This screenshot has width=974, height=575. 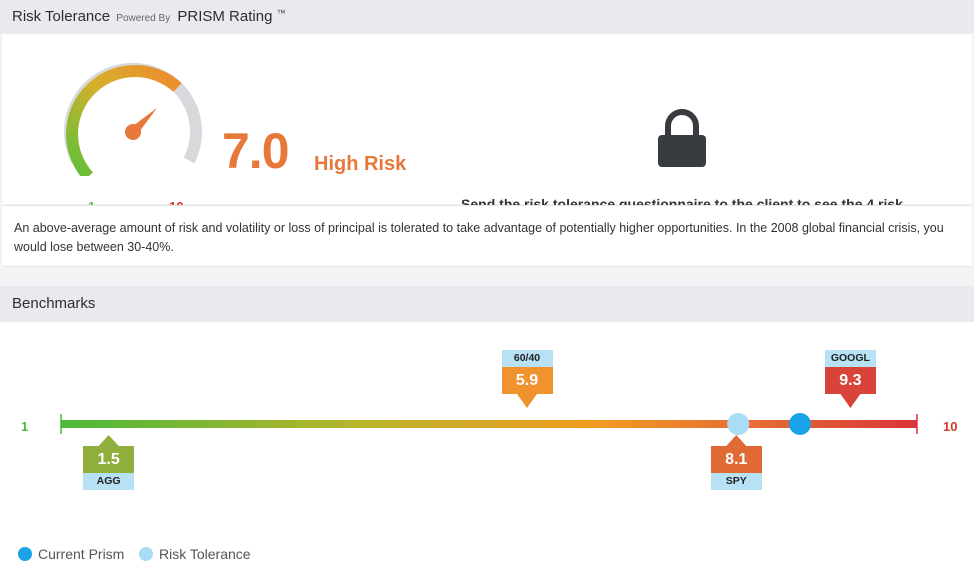 I want to click on benchmark-tag-googl: GOOGL 9.3, so click(x=850, y=372).